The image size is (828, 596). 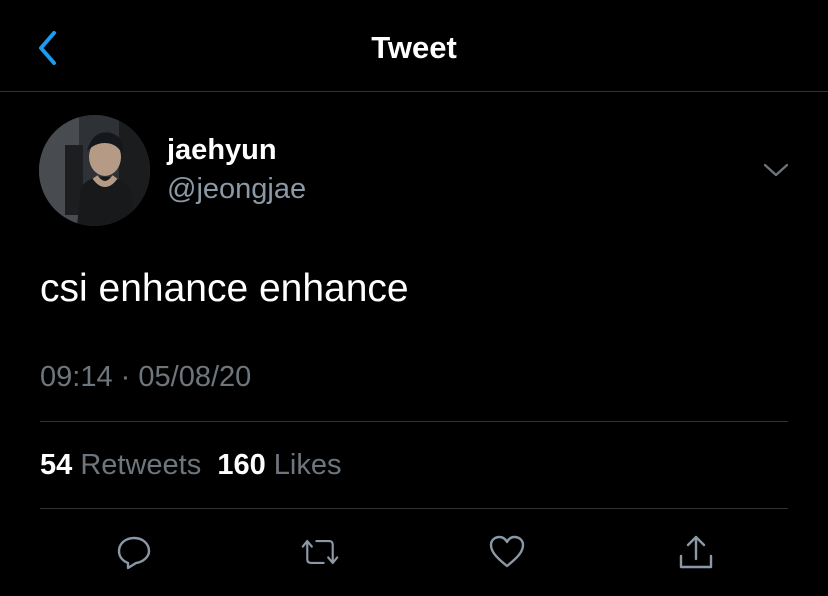 I want to click on retweets-count: 54, so click(x=56, y=465).